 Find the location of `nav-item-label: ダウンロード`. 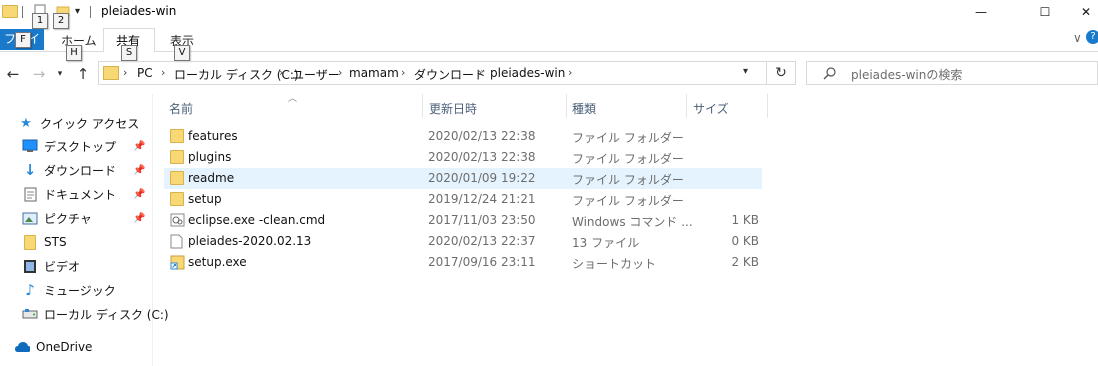

nav-item-label: ダウンロード is located at coordinates (80, 170).